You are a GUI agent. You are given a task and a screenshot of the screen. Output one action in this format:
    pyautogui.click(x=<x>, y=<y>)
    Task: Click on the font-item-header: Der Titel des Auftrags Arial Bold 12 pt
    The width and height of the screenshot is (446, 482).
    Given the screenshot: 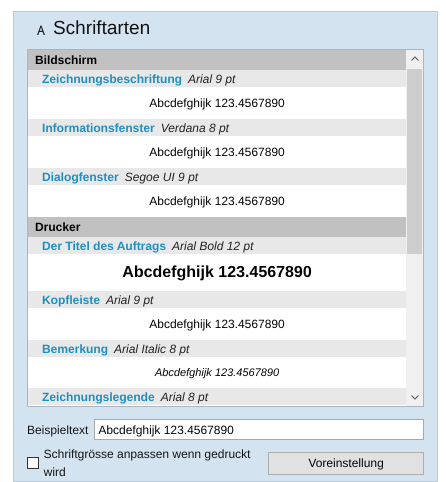 What is the action you would take?
    pyautogui.click(x=217, y=245)
    